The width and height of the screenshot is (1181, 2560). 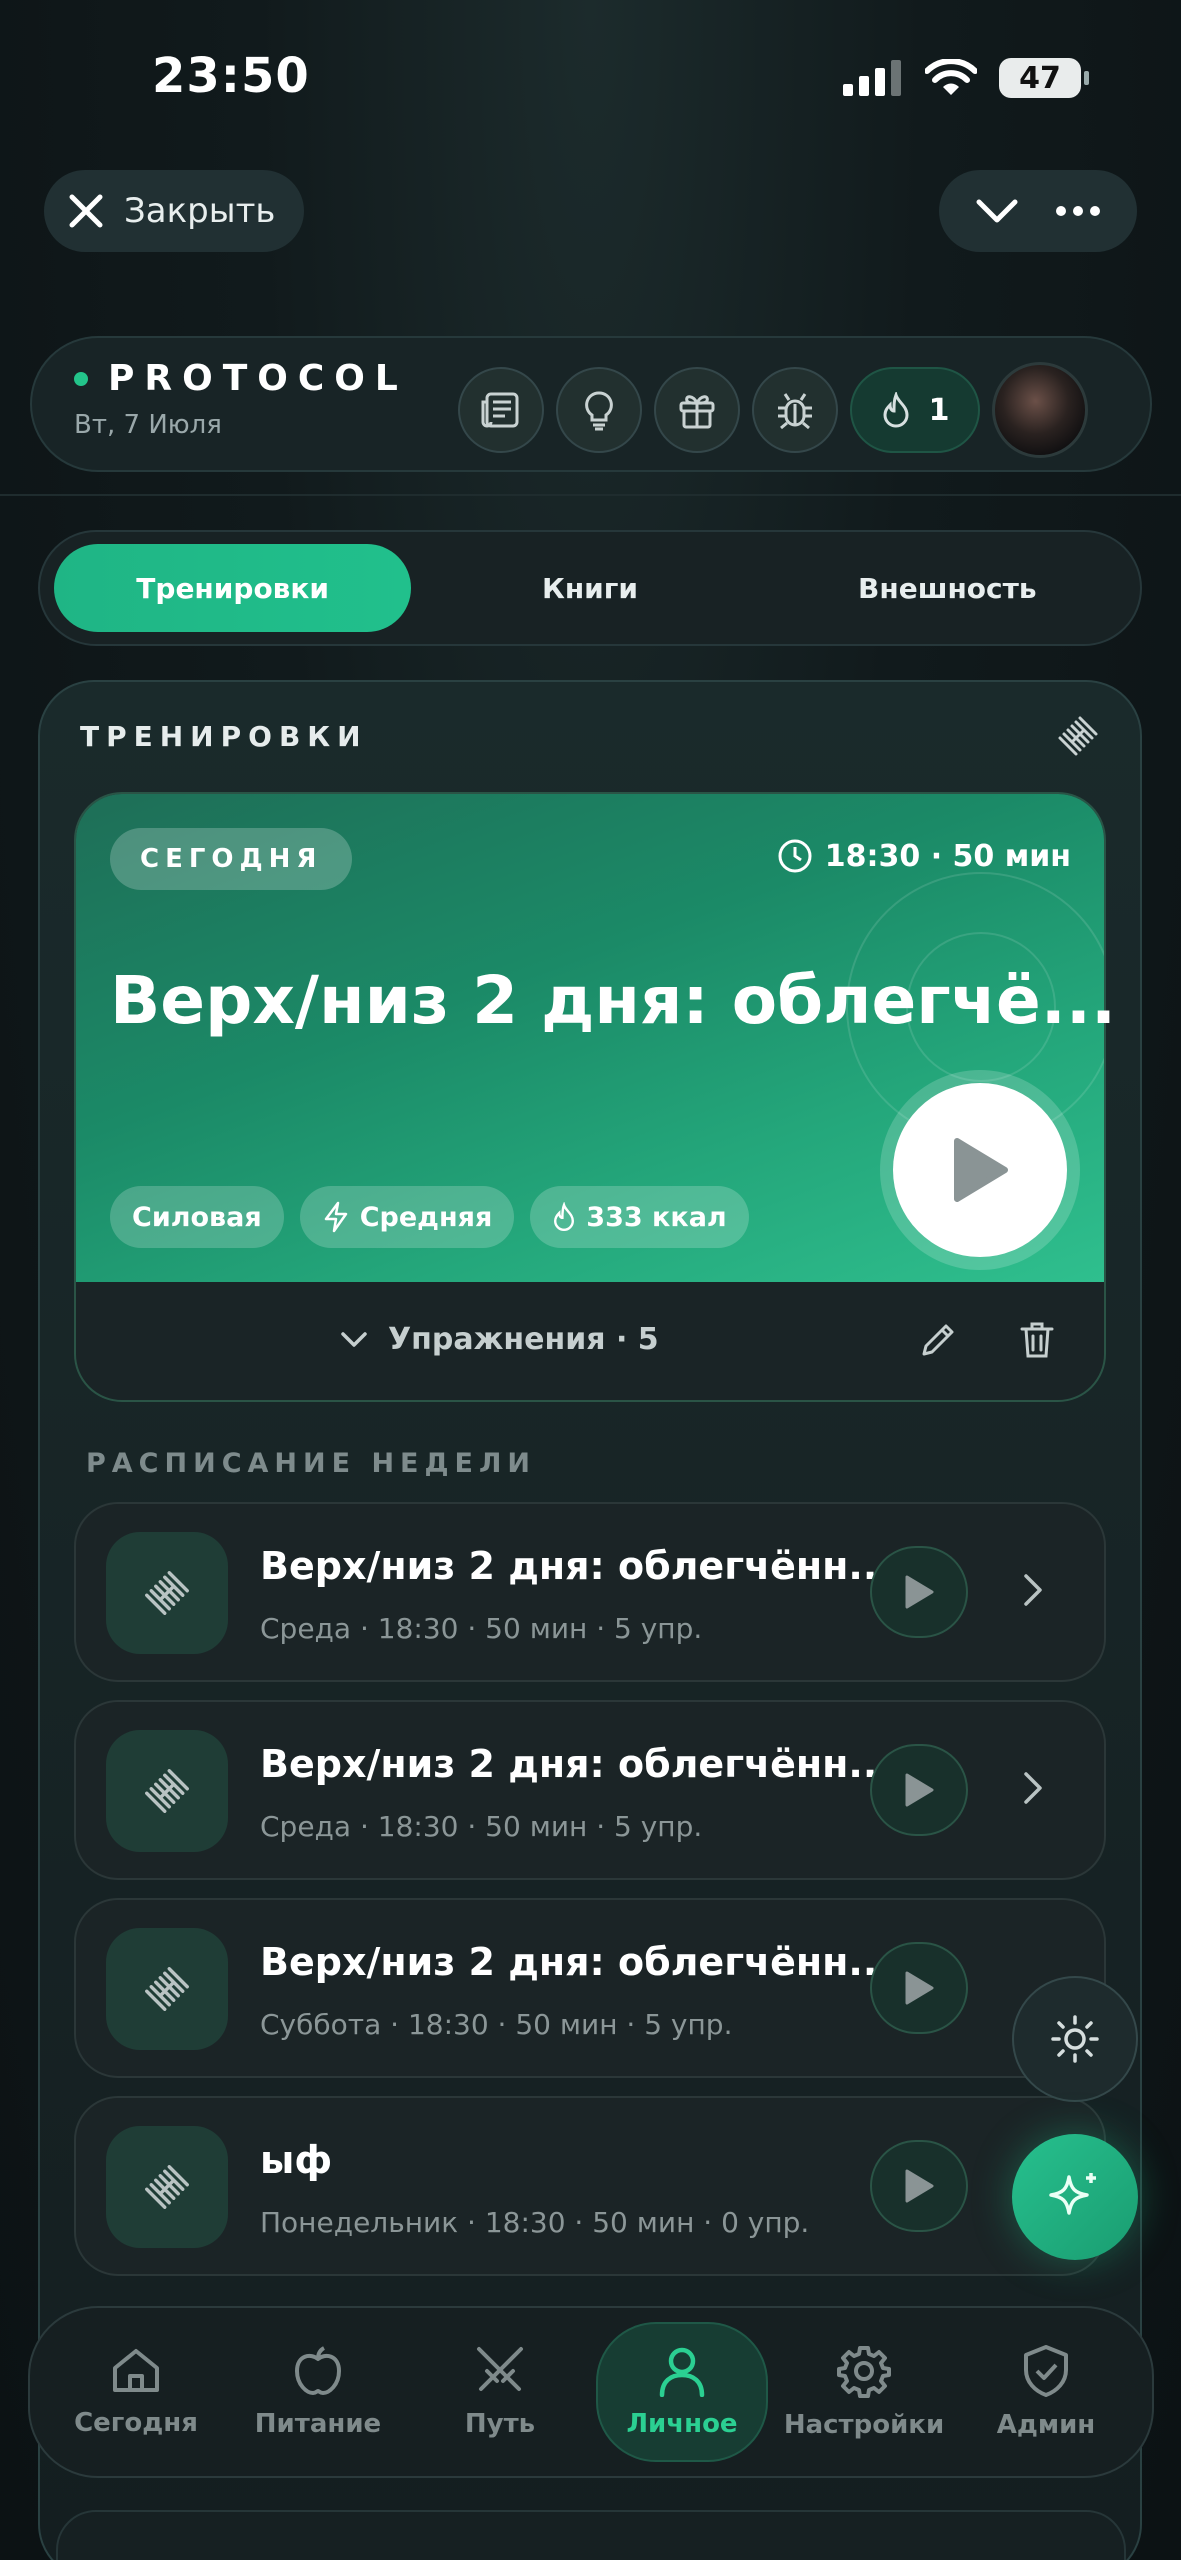 I want to click on trash-icon, so click(x=1037, y=1340).